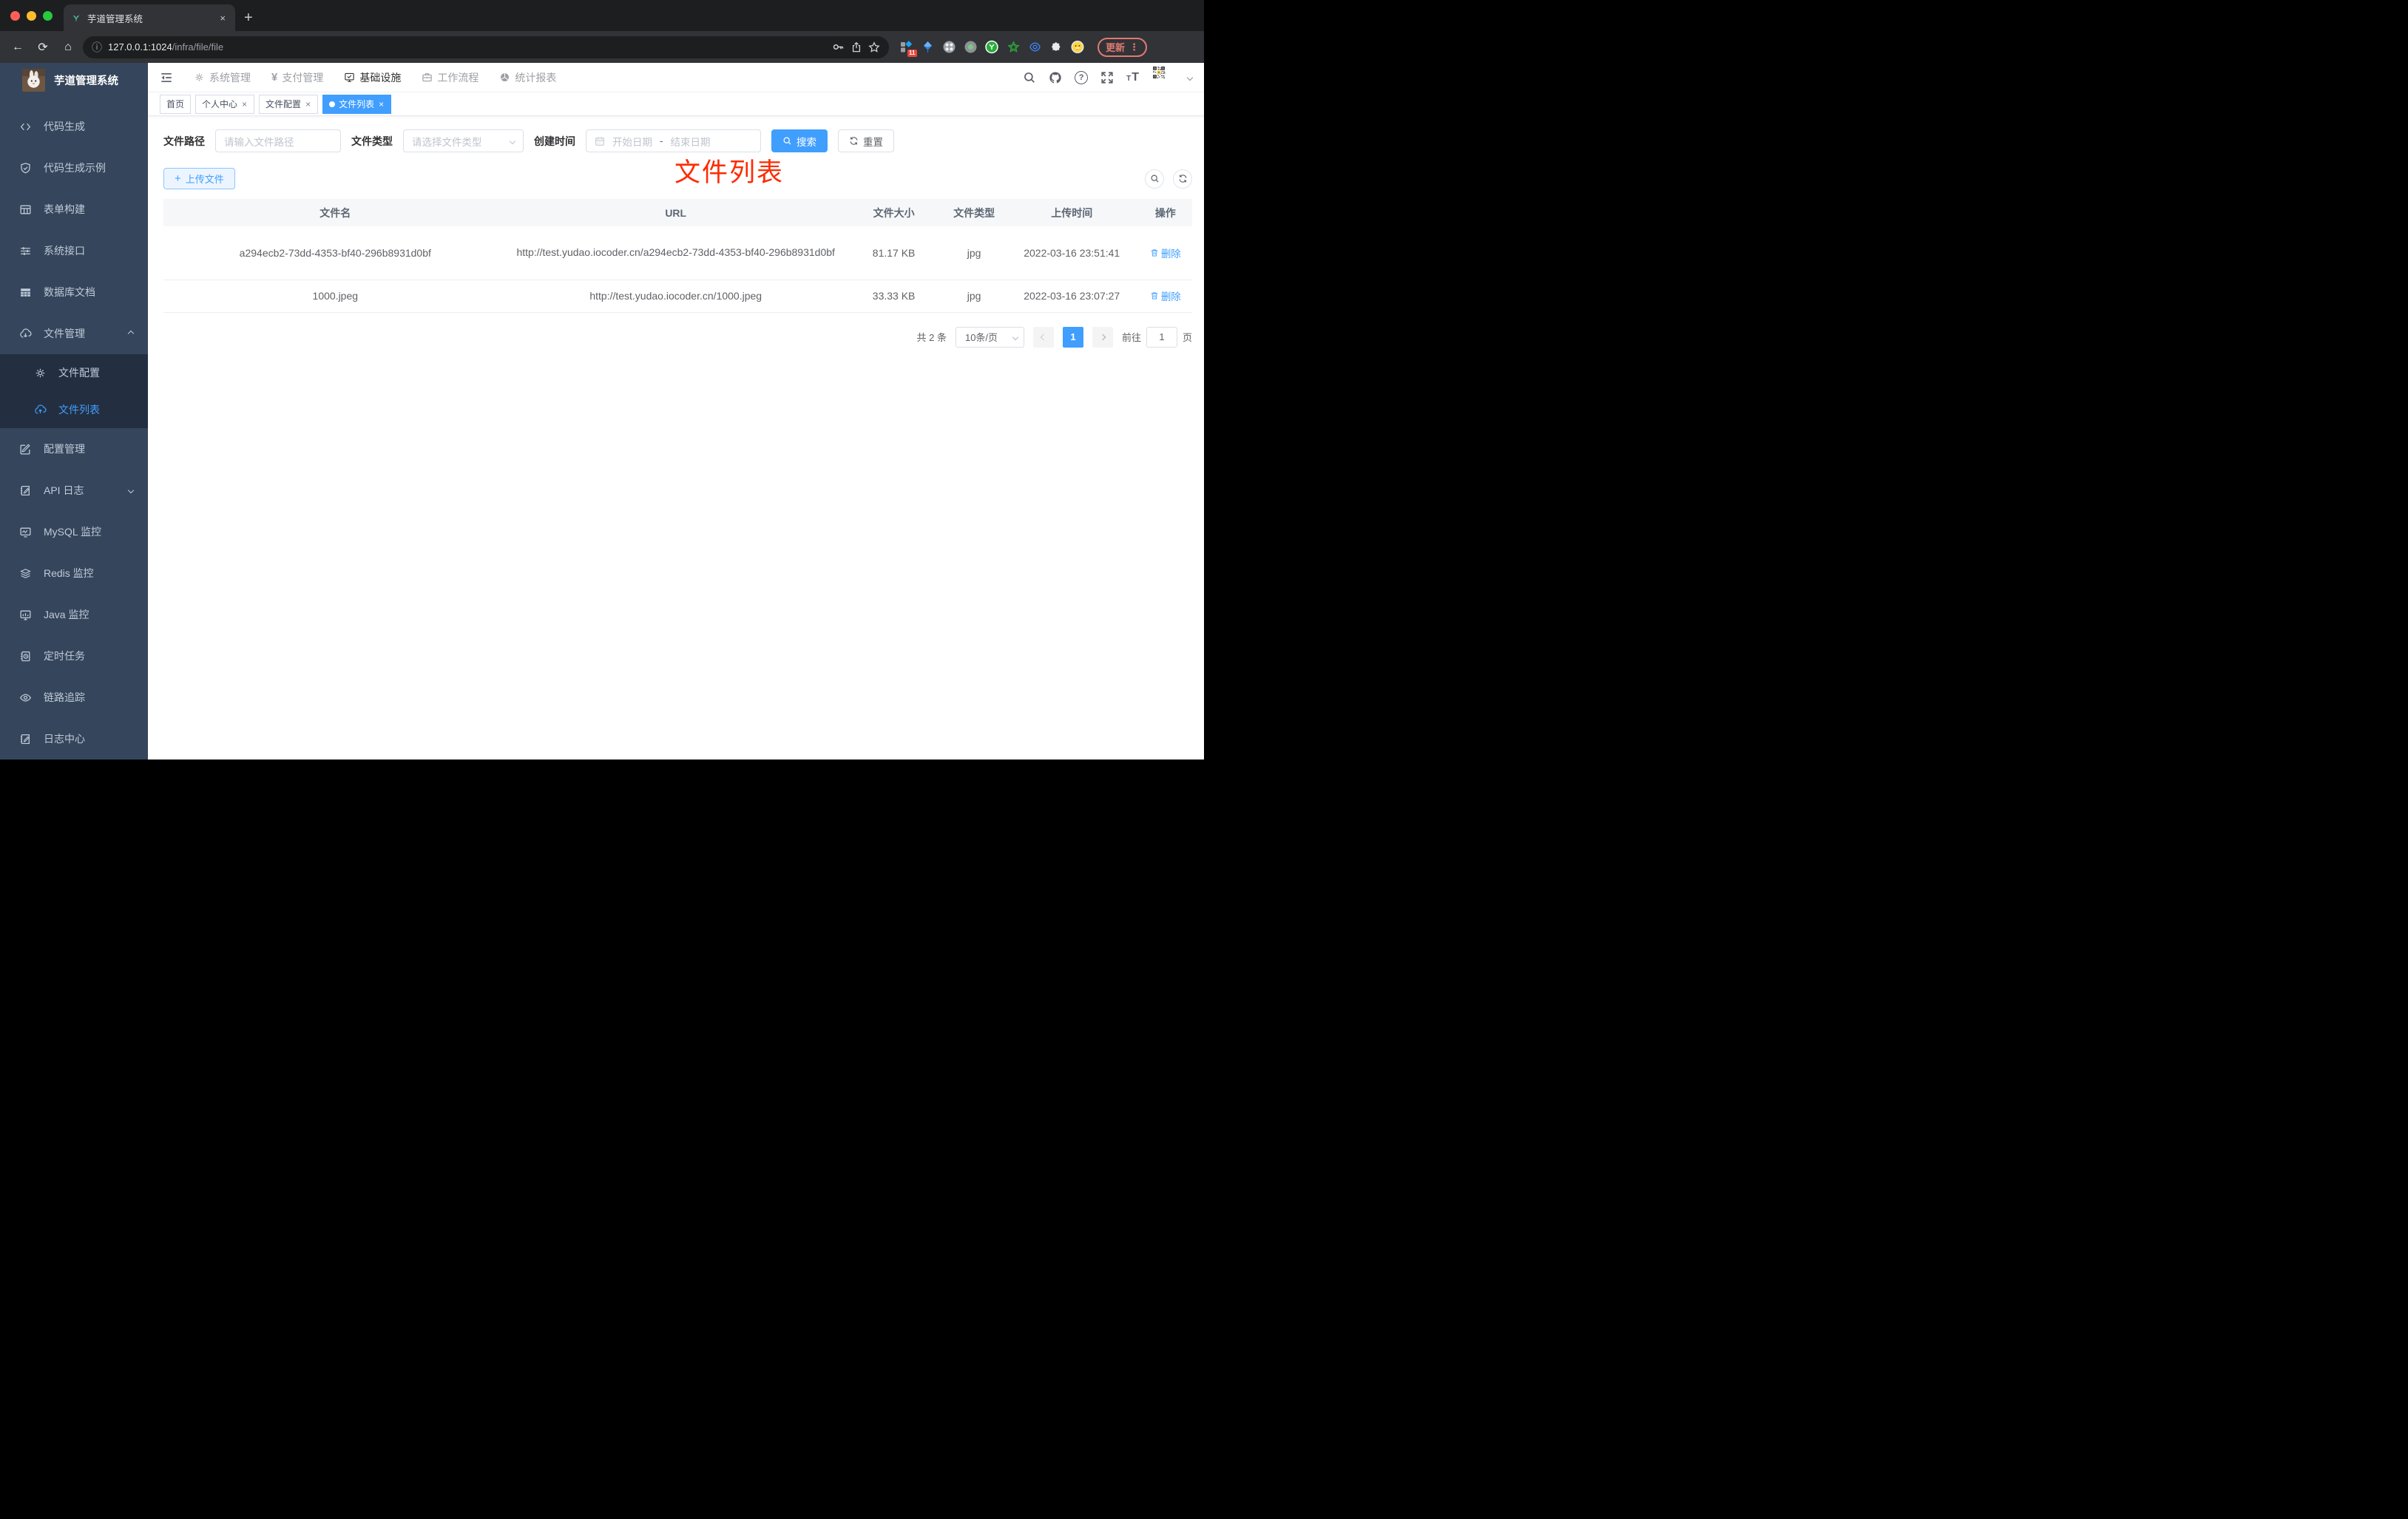 Image resolution: width=2408 pixels, height=1519 pixels. What do you see at coordinates (450, 77) in the screenshot?
I see `topmenu-workflow: 工作流程` at bounding box center [450, 77].